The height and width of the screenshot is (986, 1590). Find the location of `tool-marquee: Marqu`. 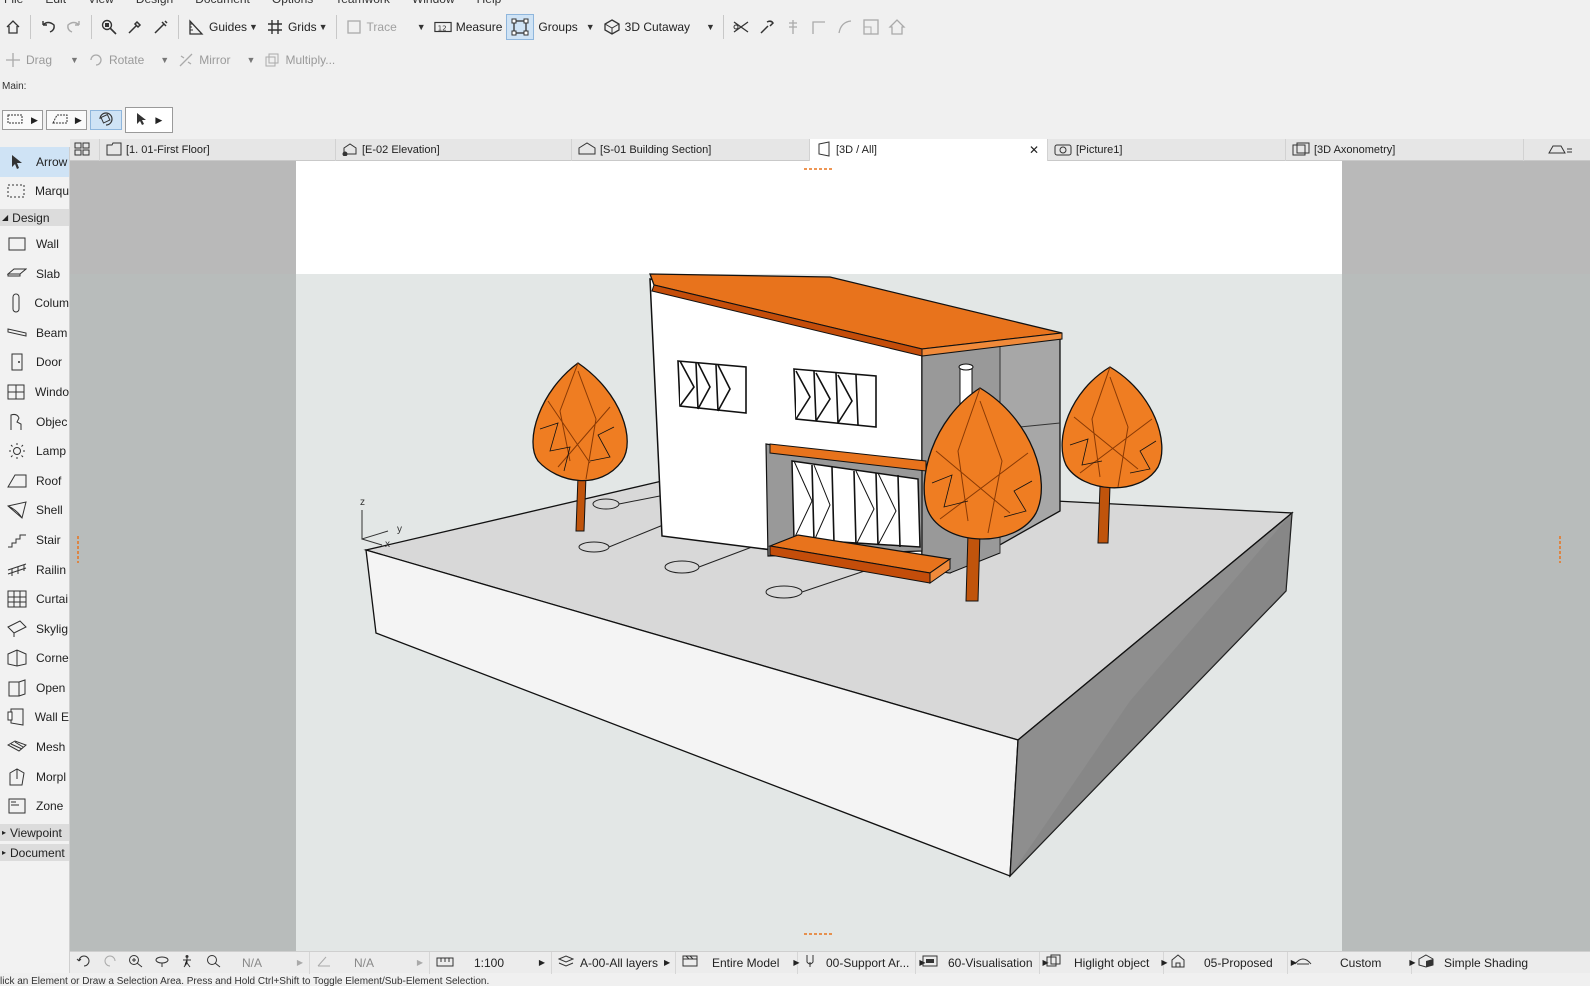

tool-marquee: Marqu is located at coordinates (34, 192).